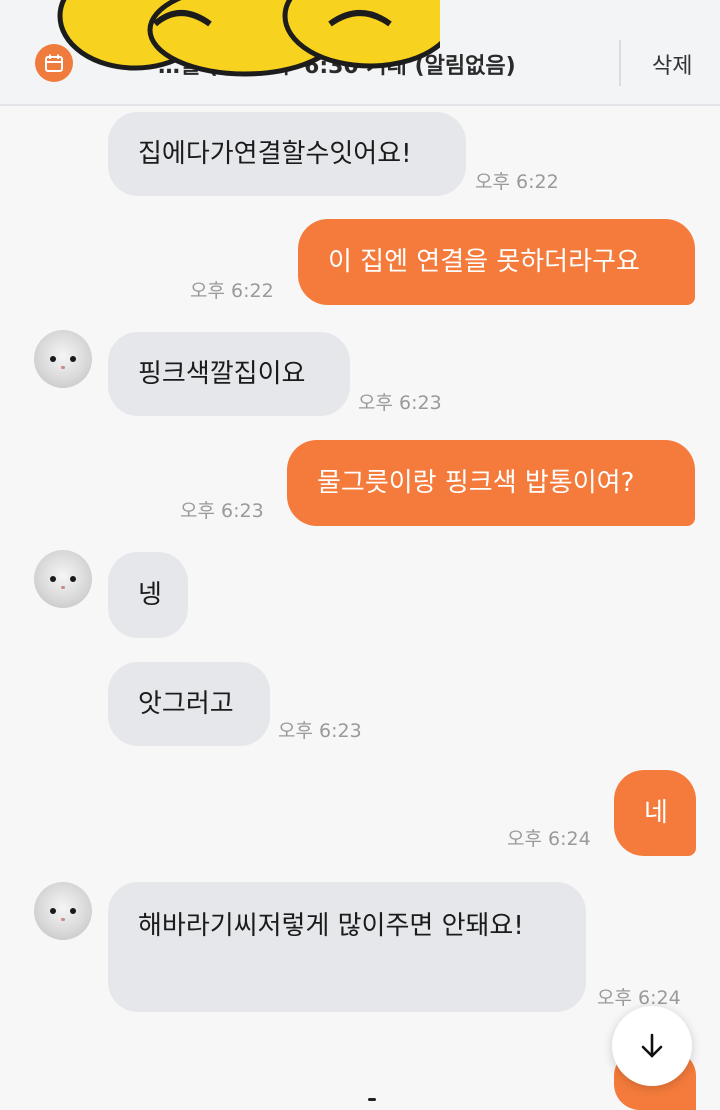  What do you see at coordinates (287, 154) in the screenshot?
I see `message-bubble-incoming: 집에다가연결할수잇어요!` at bounding box center [287, 154].